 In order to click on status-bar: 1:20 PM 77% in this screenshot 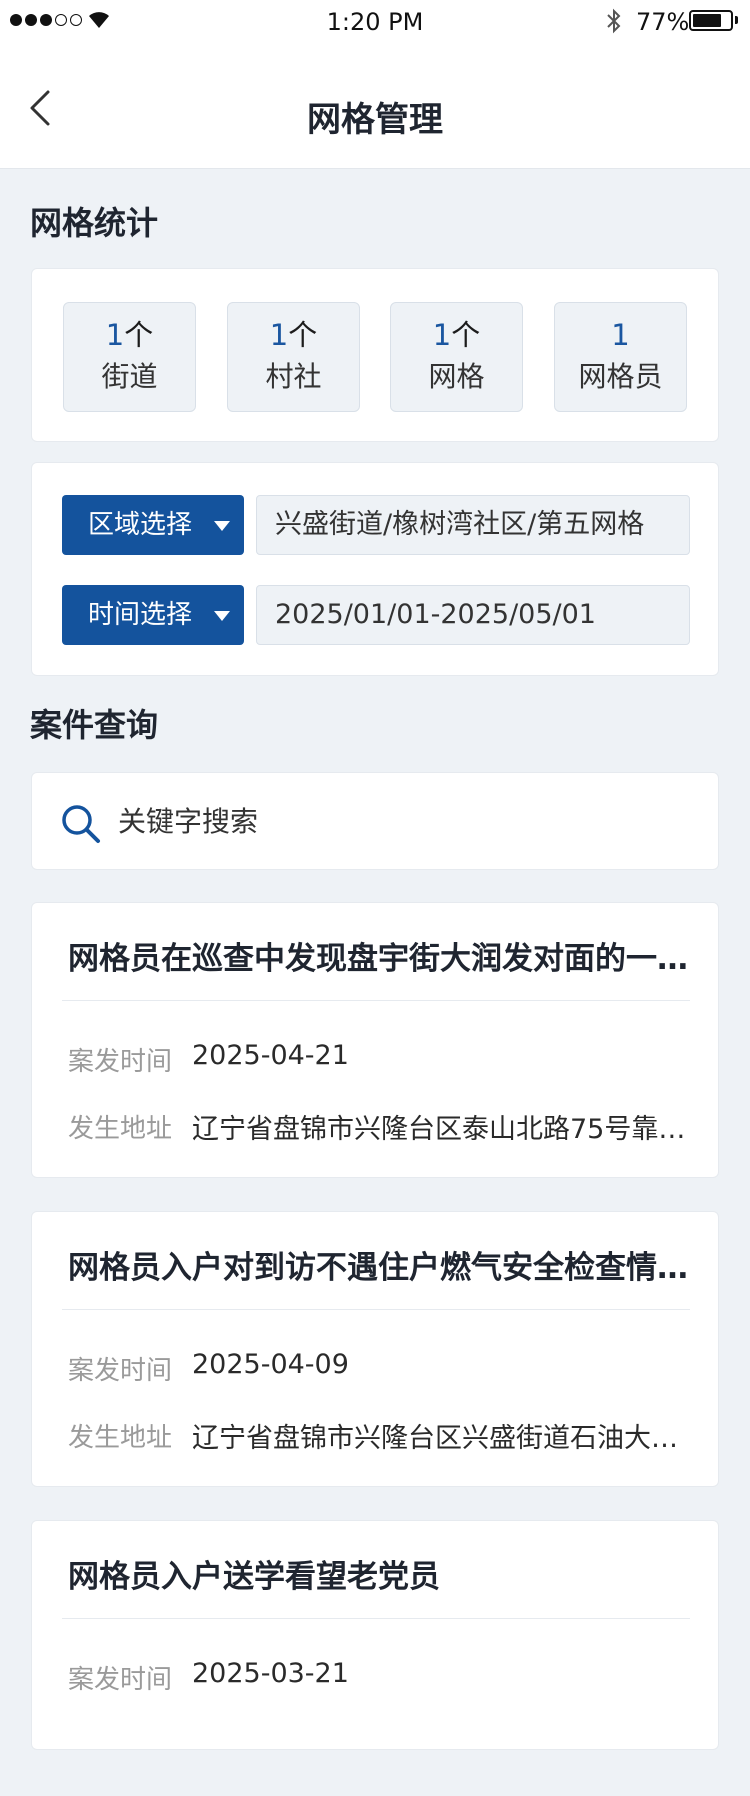, I will do `click(375, 21)`.